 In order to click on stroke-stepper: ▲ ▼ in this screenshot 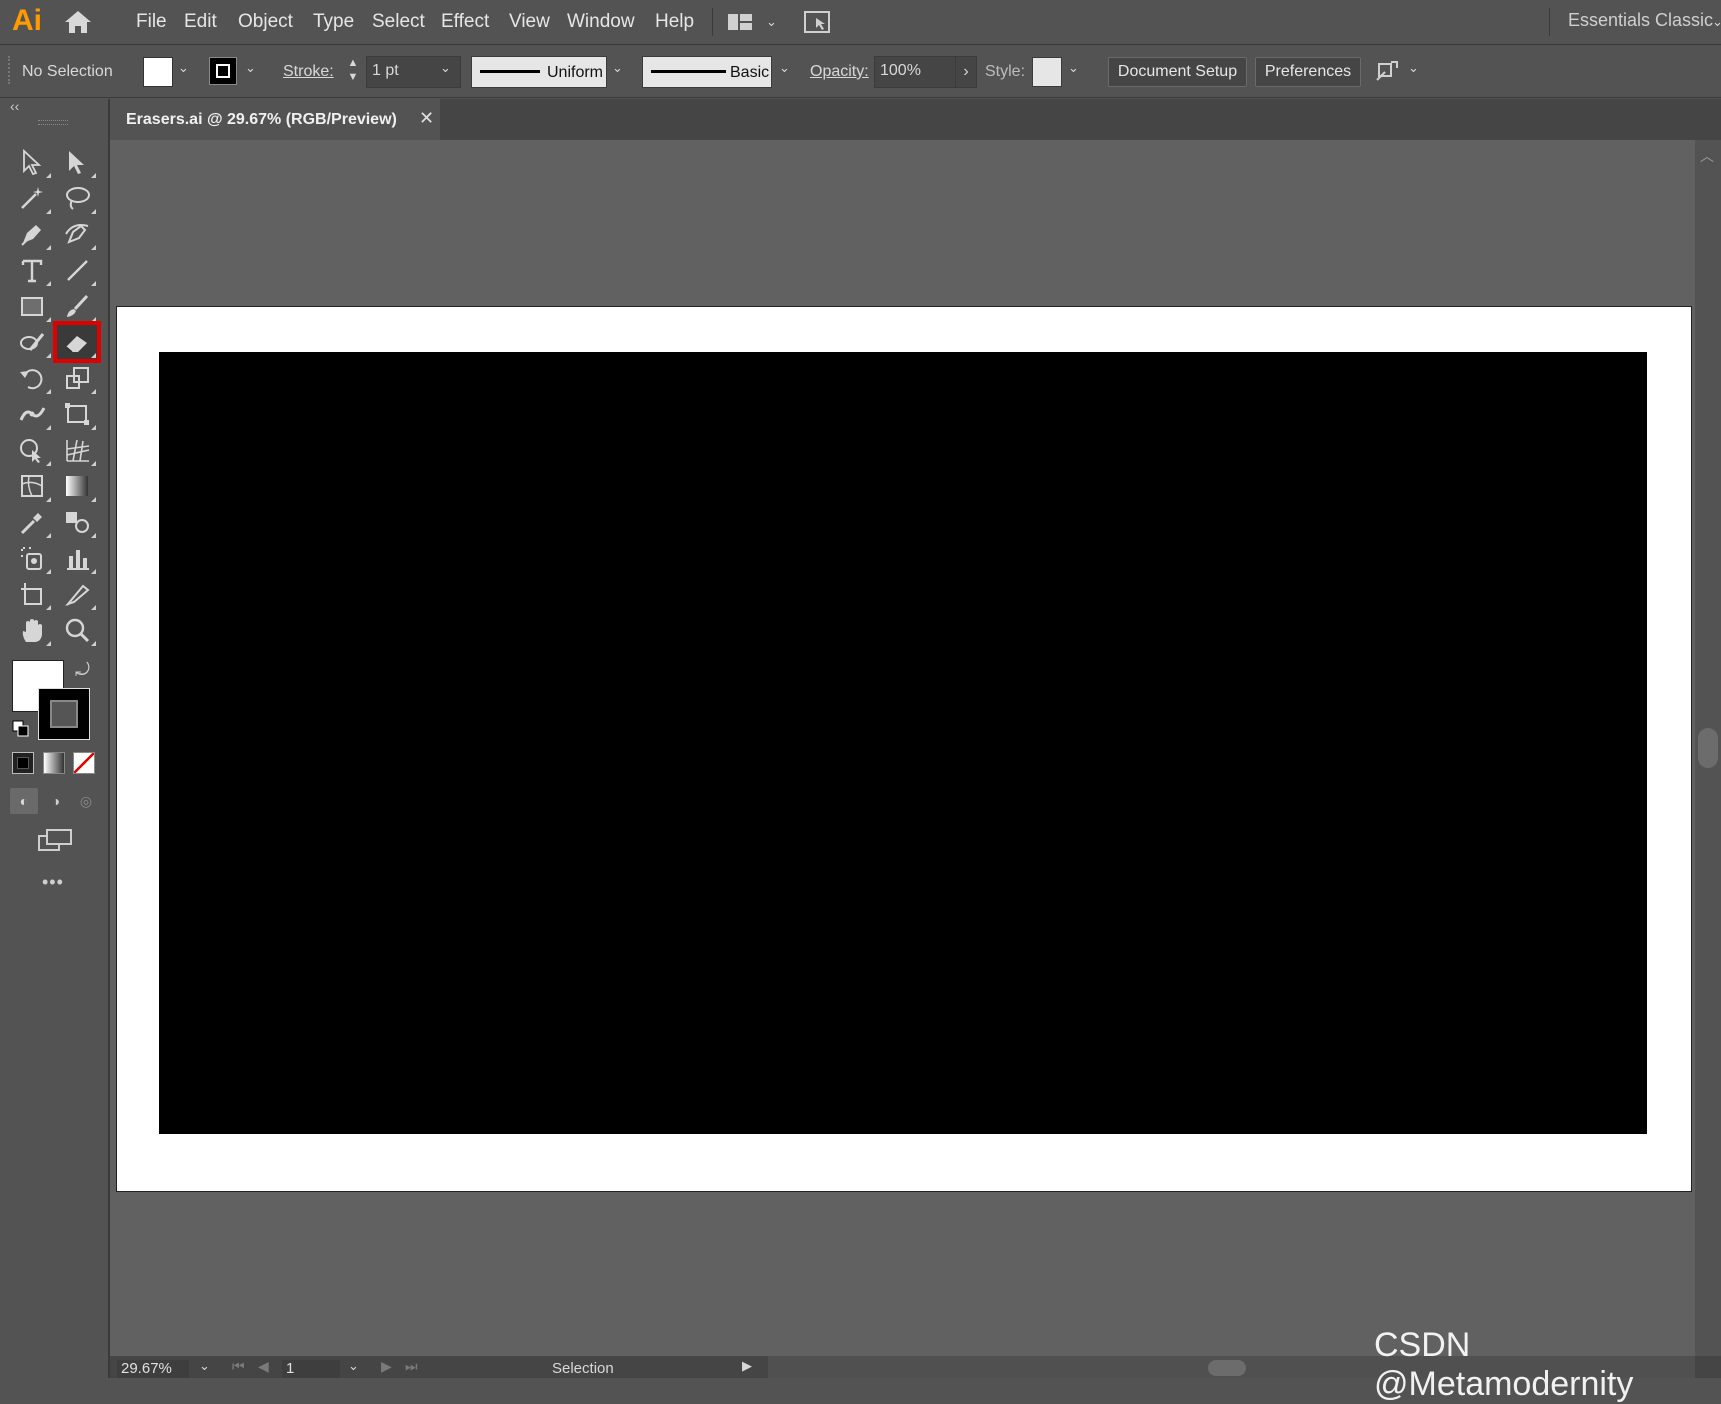, I will do `click(353, 72)`.